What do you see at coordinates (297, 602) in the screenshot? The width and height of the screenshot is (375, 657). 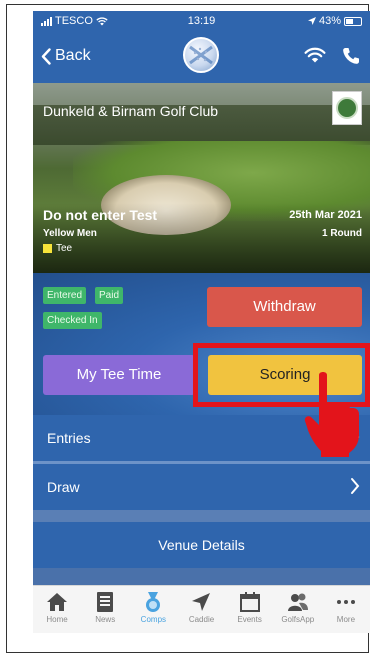 I see `people-icon` at bounding box center [297, 602].